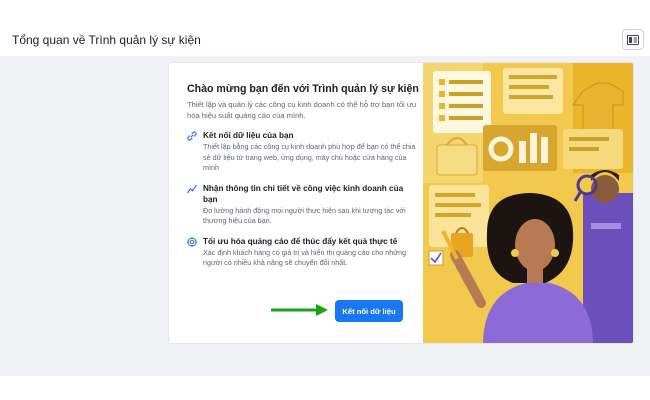 The image size is (650, 400). What do you see at coordinates (325, 40) in the screenshot?
I see `page-header: Tổng quan về Trình quản lý sự kiện` at bounding box center [325, 40].